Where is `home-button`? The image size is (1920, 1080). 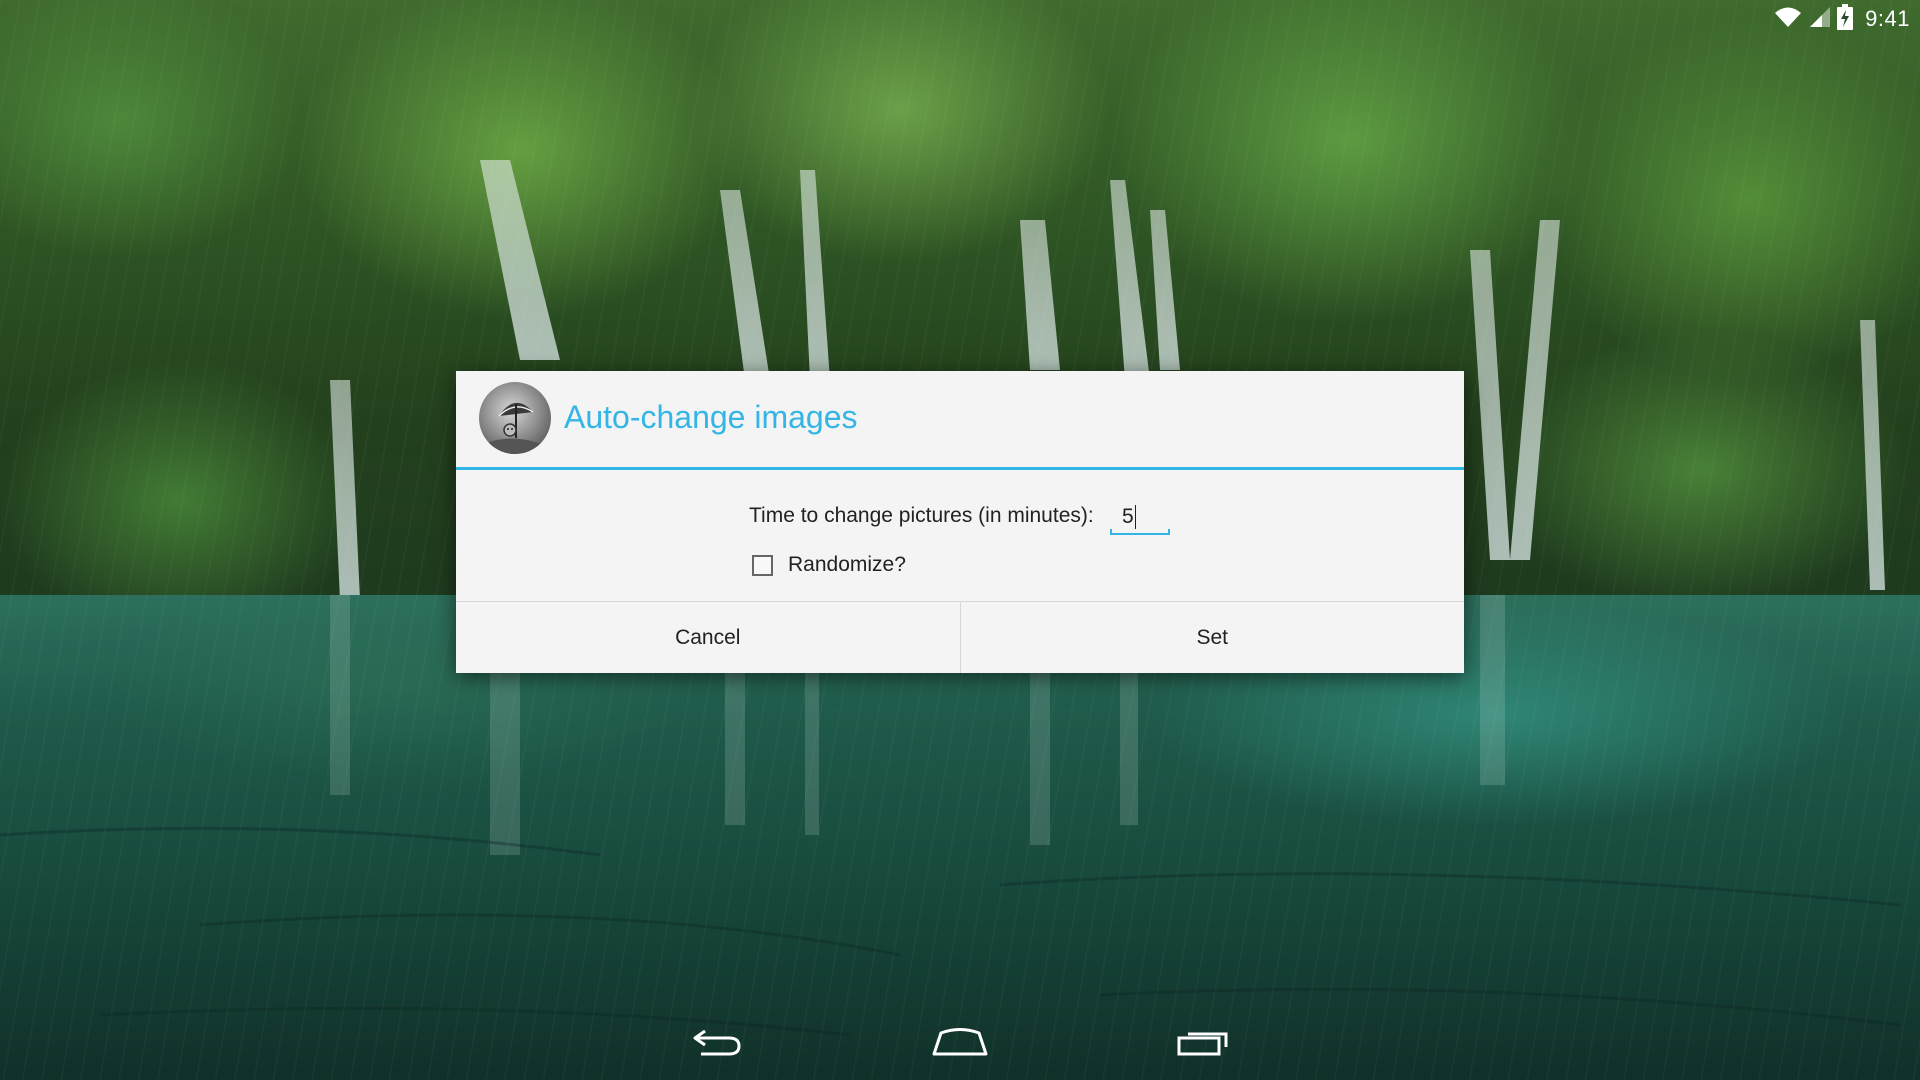 home-button is located at coordinates (960, 1044).